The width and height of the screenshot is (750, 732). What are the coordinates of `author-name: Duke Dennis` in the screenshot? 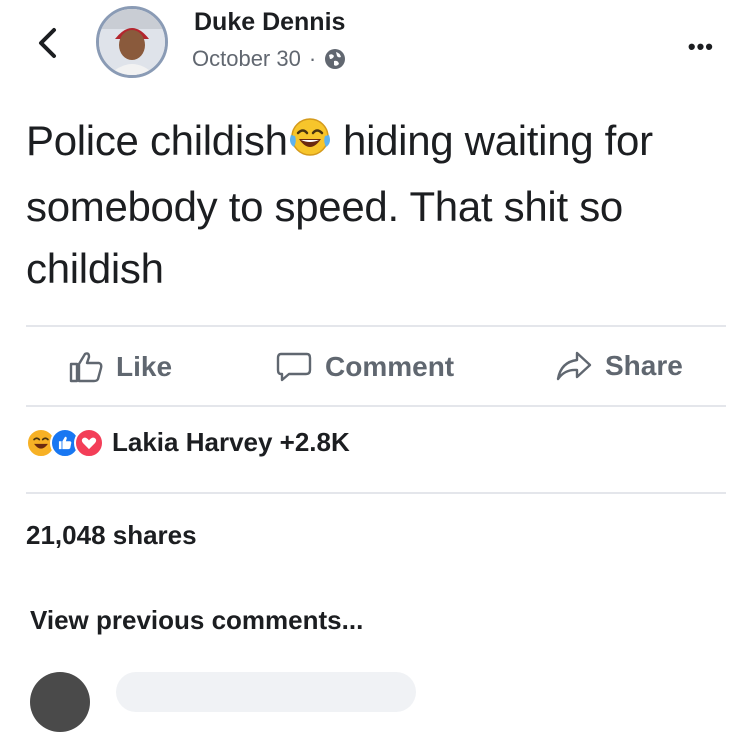 It's located at (269, 22).